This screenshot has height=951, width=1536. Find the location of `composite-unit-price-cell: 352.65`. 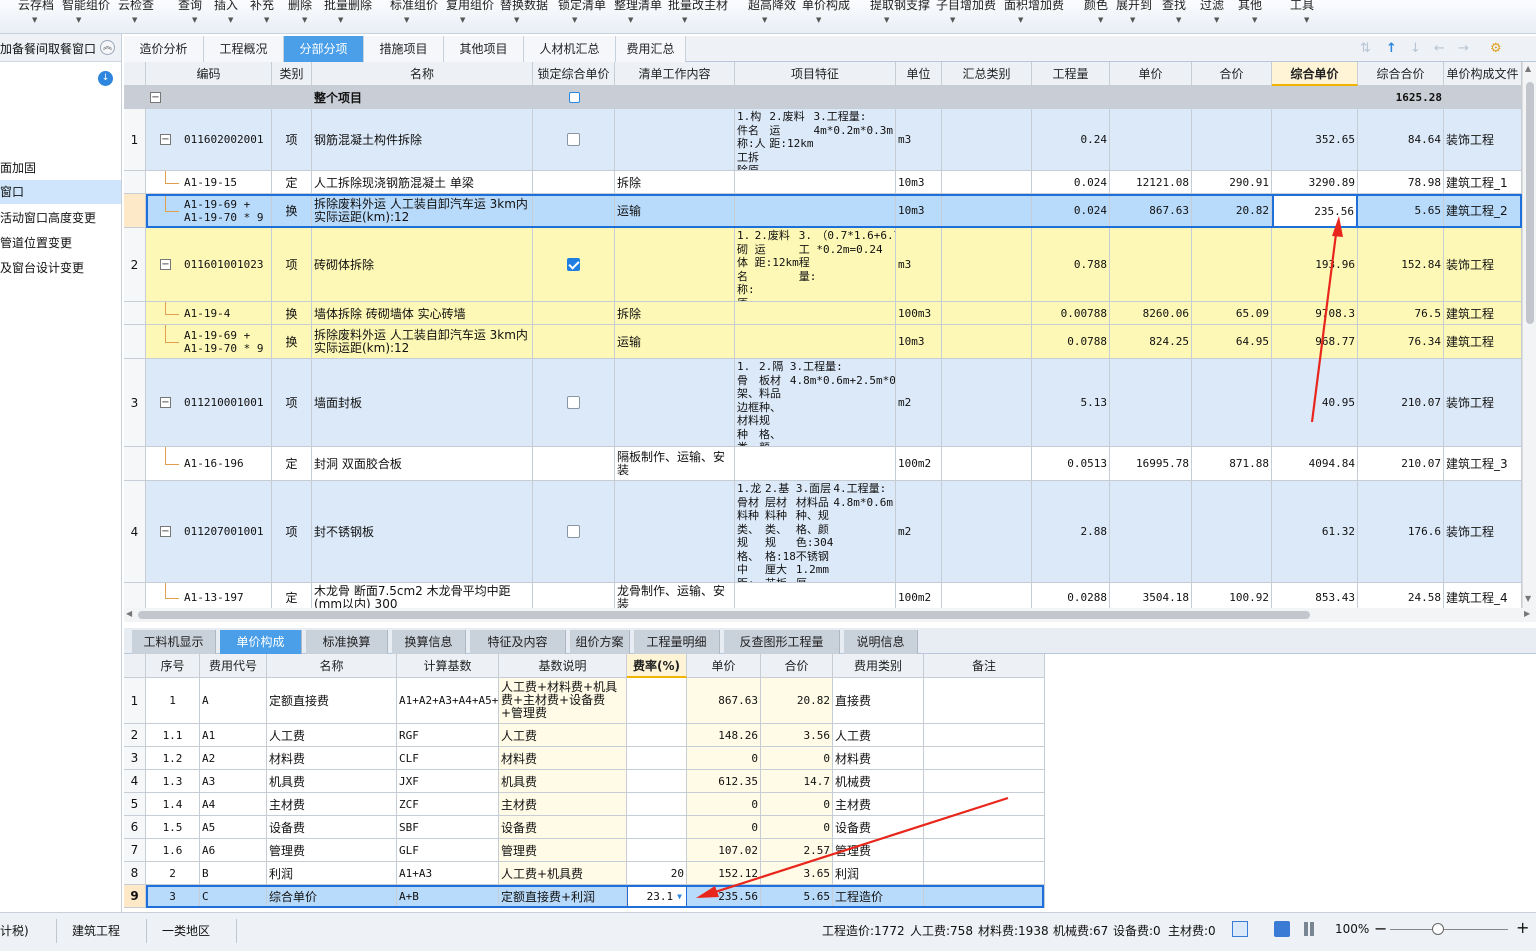

composite-unit-price-cell: 352.65 is located at coordinates (1315, 140).